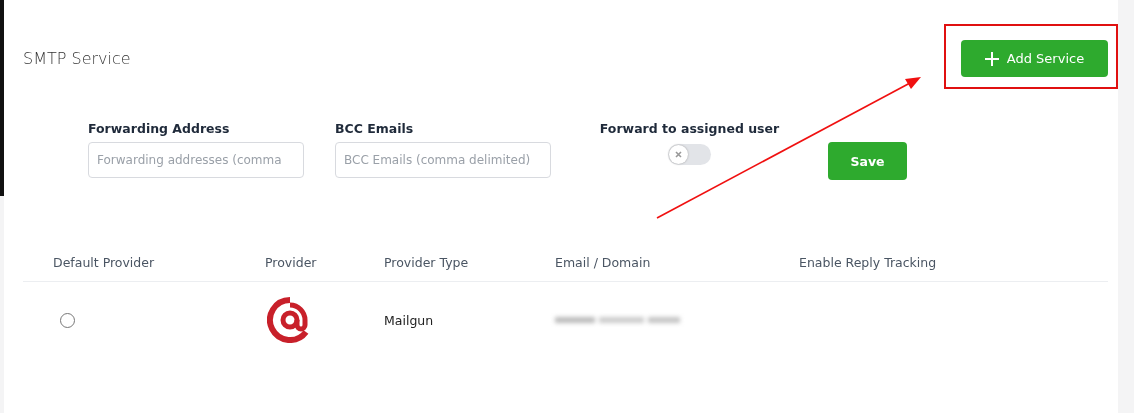 The width and height of the screenshot is (1134, 413). What do you see at coordinates (678, 154) in the screenshot?
I see `cross-icon` at bounding box center [678, 154].